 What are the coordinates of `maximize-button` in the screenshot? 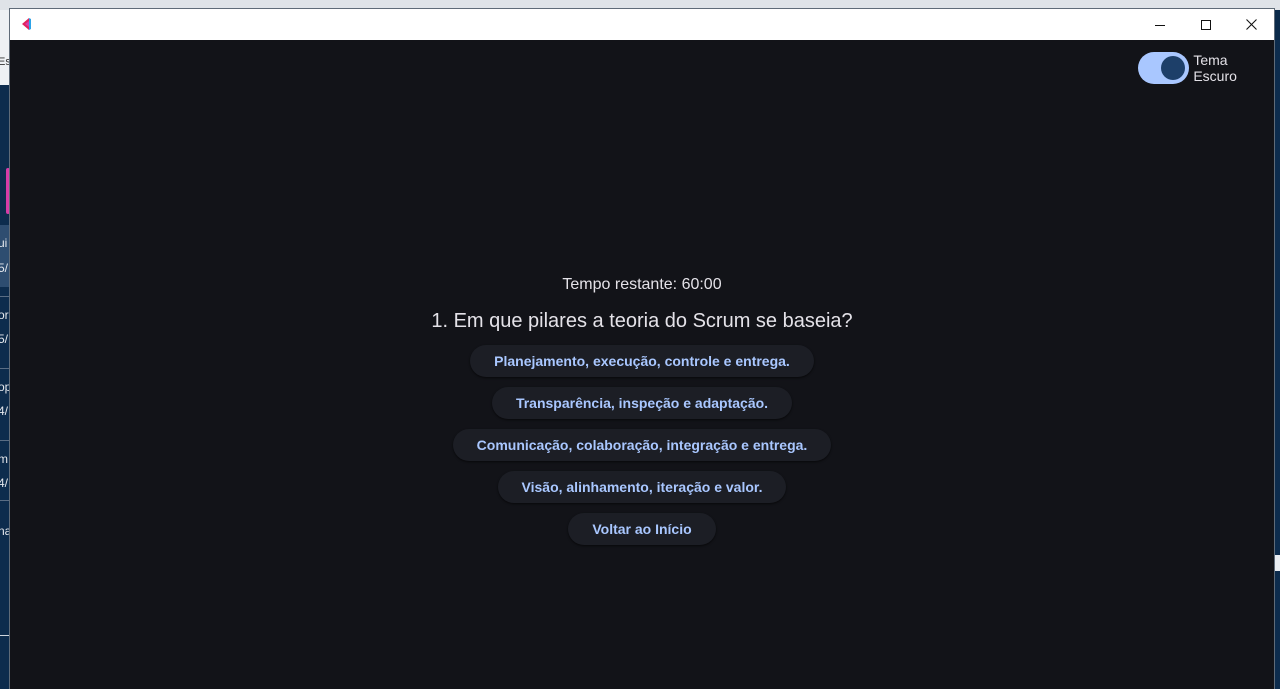 It's located at (1206, 24).